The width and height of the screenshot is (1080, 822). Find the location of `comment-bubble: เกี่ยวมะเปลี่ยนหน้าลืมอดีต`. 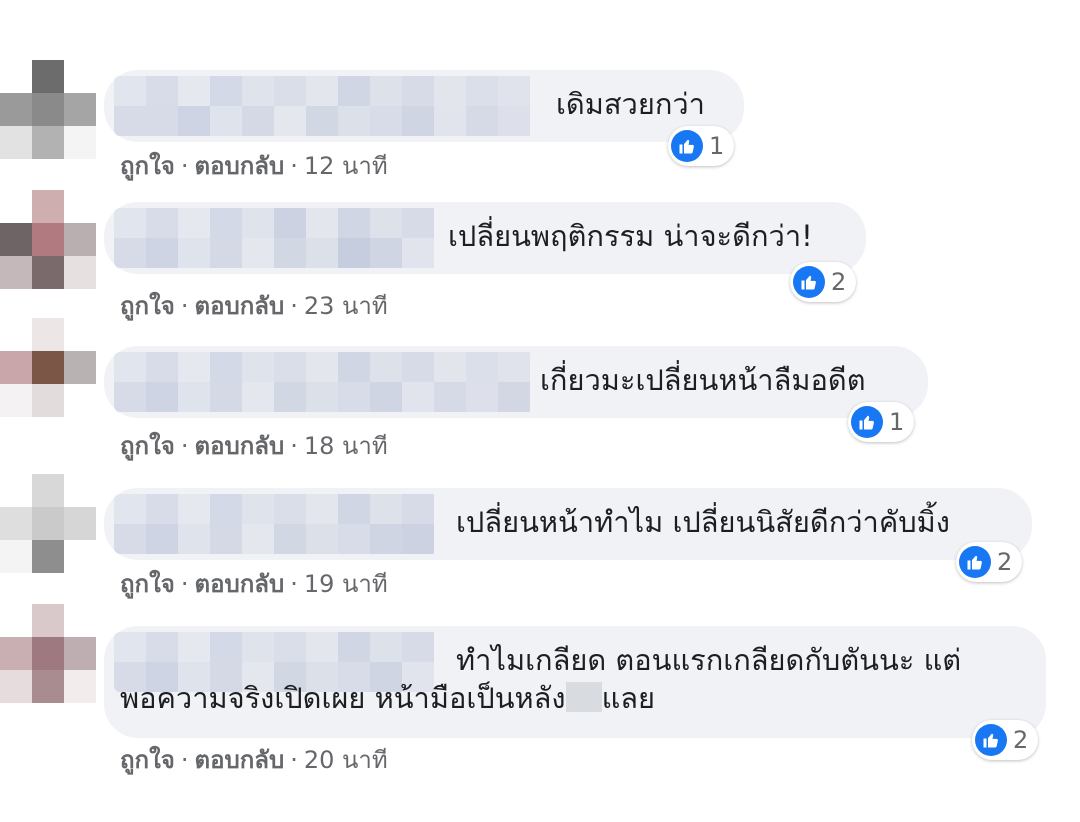

comment-bubble: เกี่ยวมะเปลี่ยนหน้าลืมอดีต is located at coordinates (516, 382).